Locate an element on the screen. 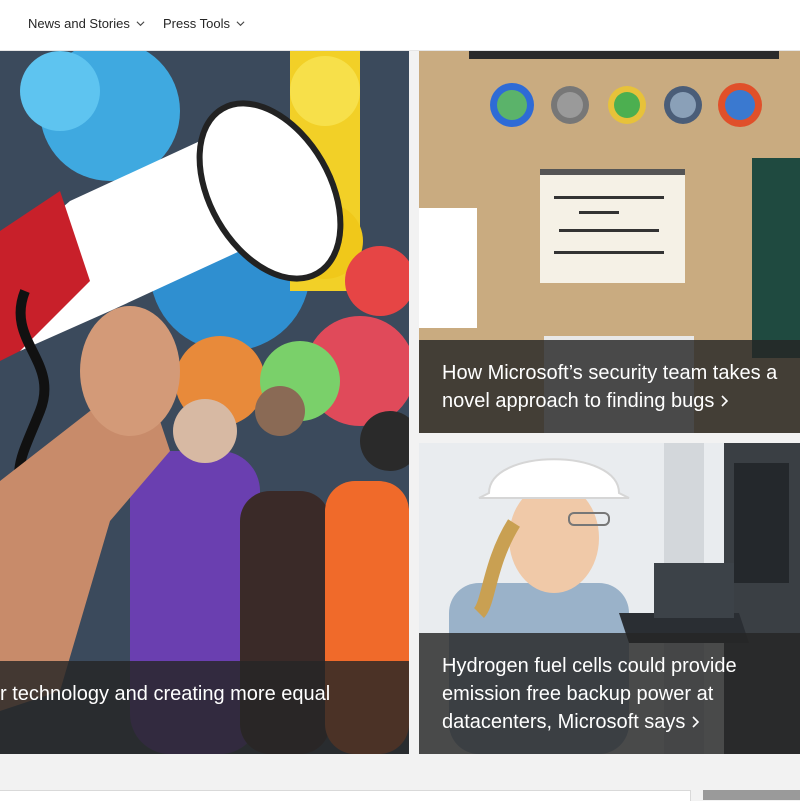  content-panel is located at coordinates (345, 795).